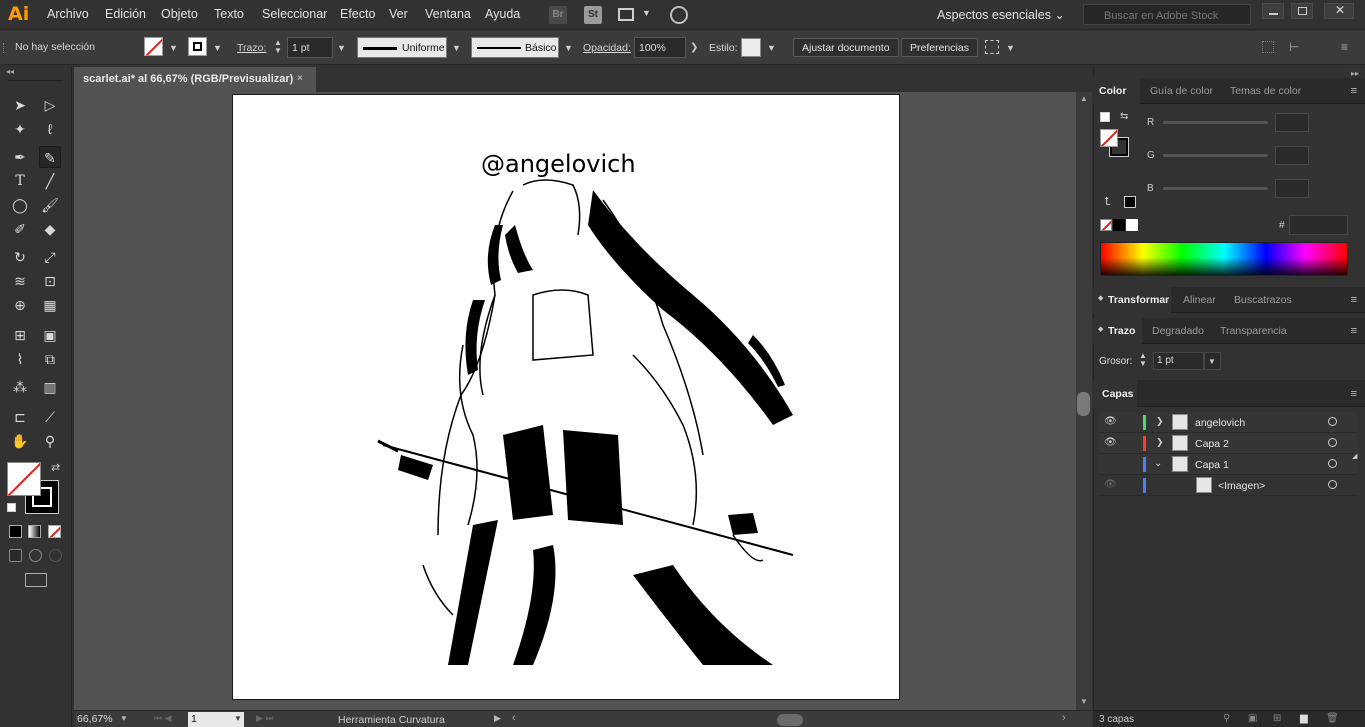  Describe the element at coordinates (124, 718) in the screenshot. I see `zoom-dropdown-icon: ▼` at that location.